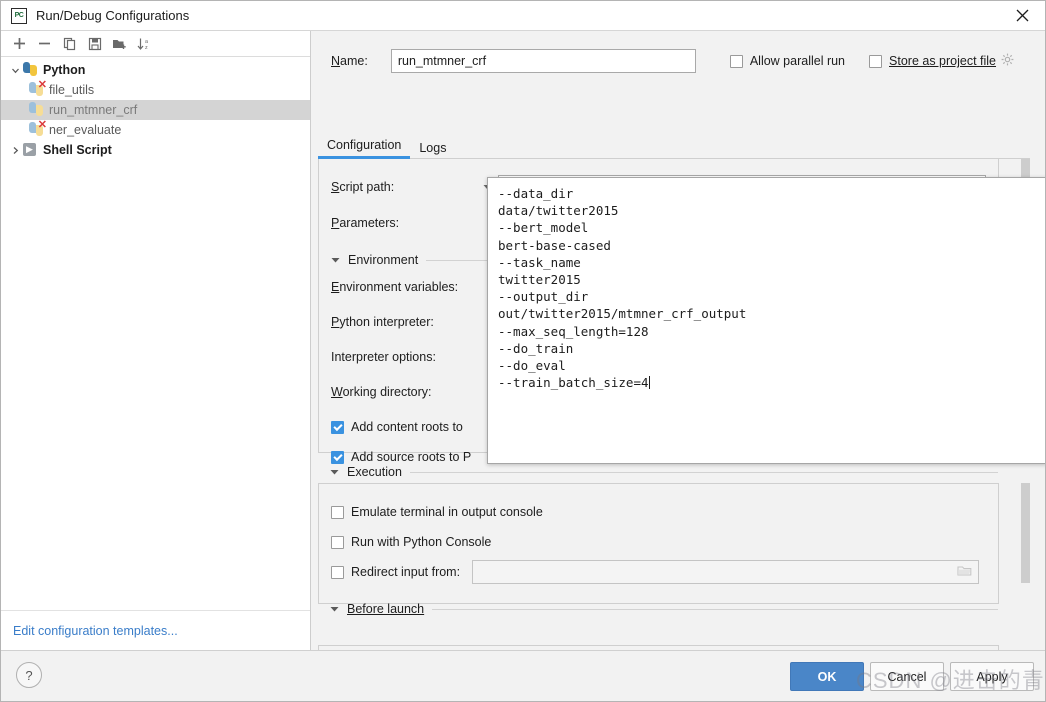 This screenshot has width=1046, height=702. What do you see at coordinates (64, 69) in the screenshot?
I see `tree-node-label: Python` at bounding box center [64, 69].